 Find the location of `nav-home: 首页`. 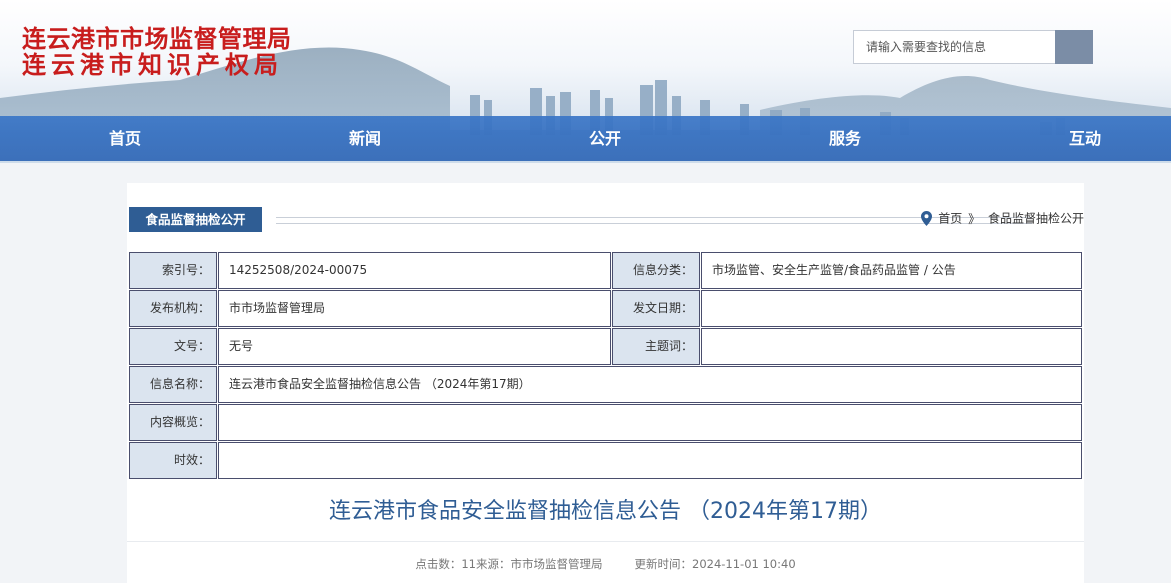

nav-home: 首页 is located at coordinates (125, 138).